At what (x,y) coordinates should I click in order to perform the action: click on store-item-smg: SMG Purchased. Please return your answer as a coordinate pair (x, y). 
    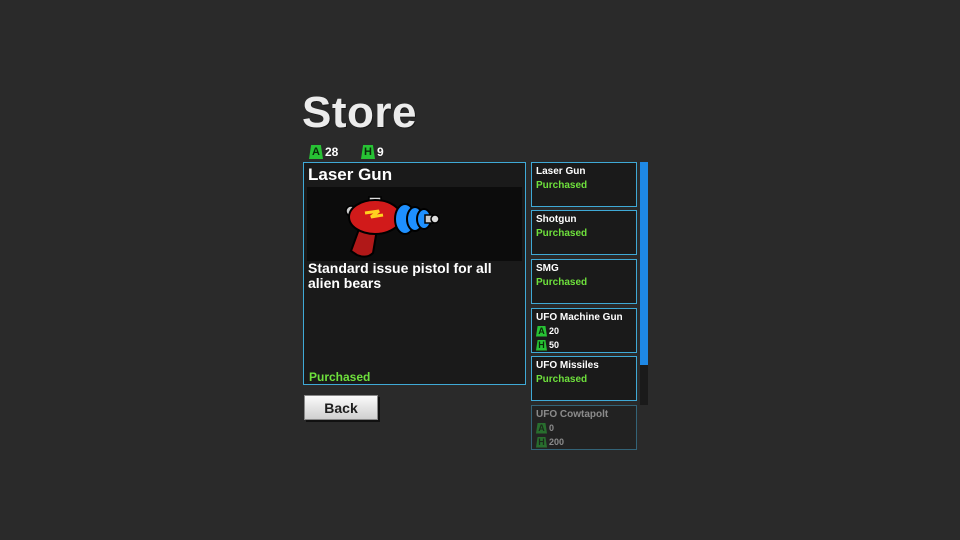
    Looking at the image, I should click on (584, 281).